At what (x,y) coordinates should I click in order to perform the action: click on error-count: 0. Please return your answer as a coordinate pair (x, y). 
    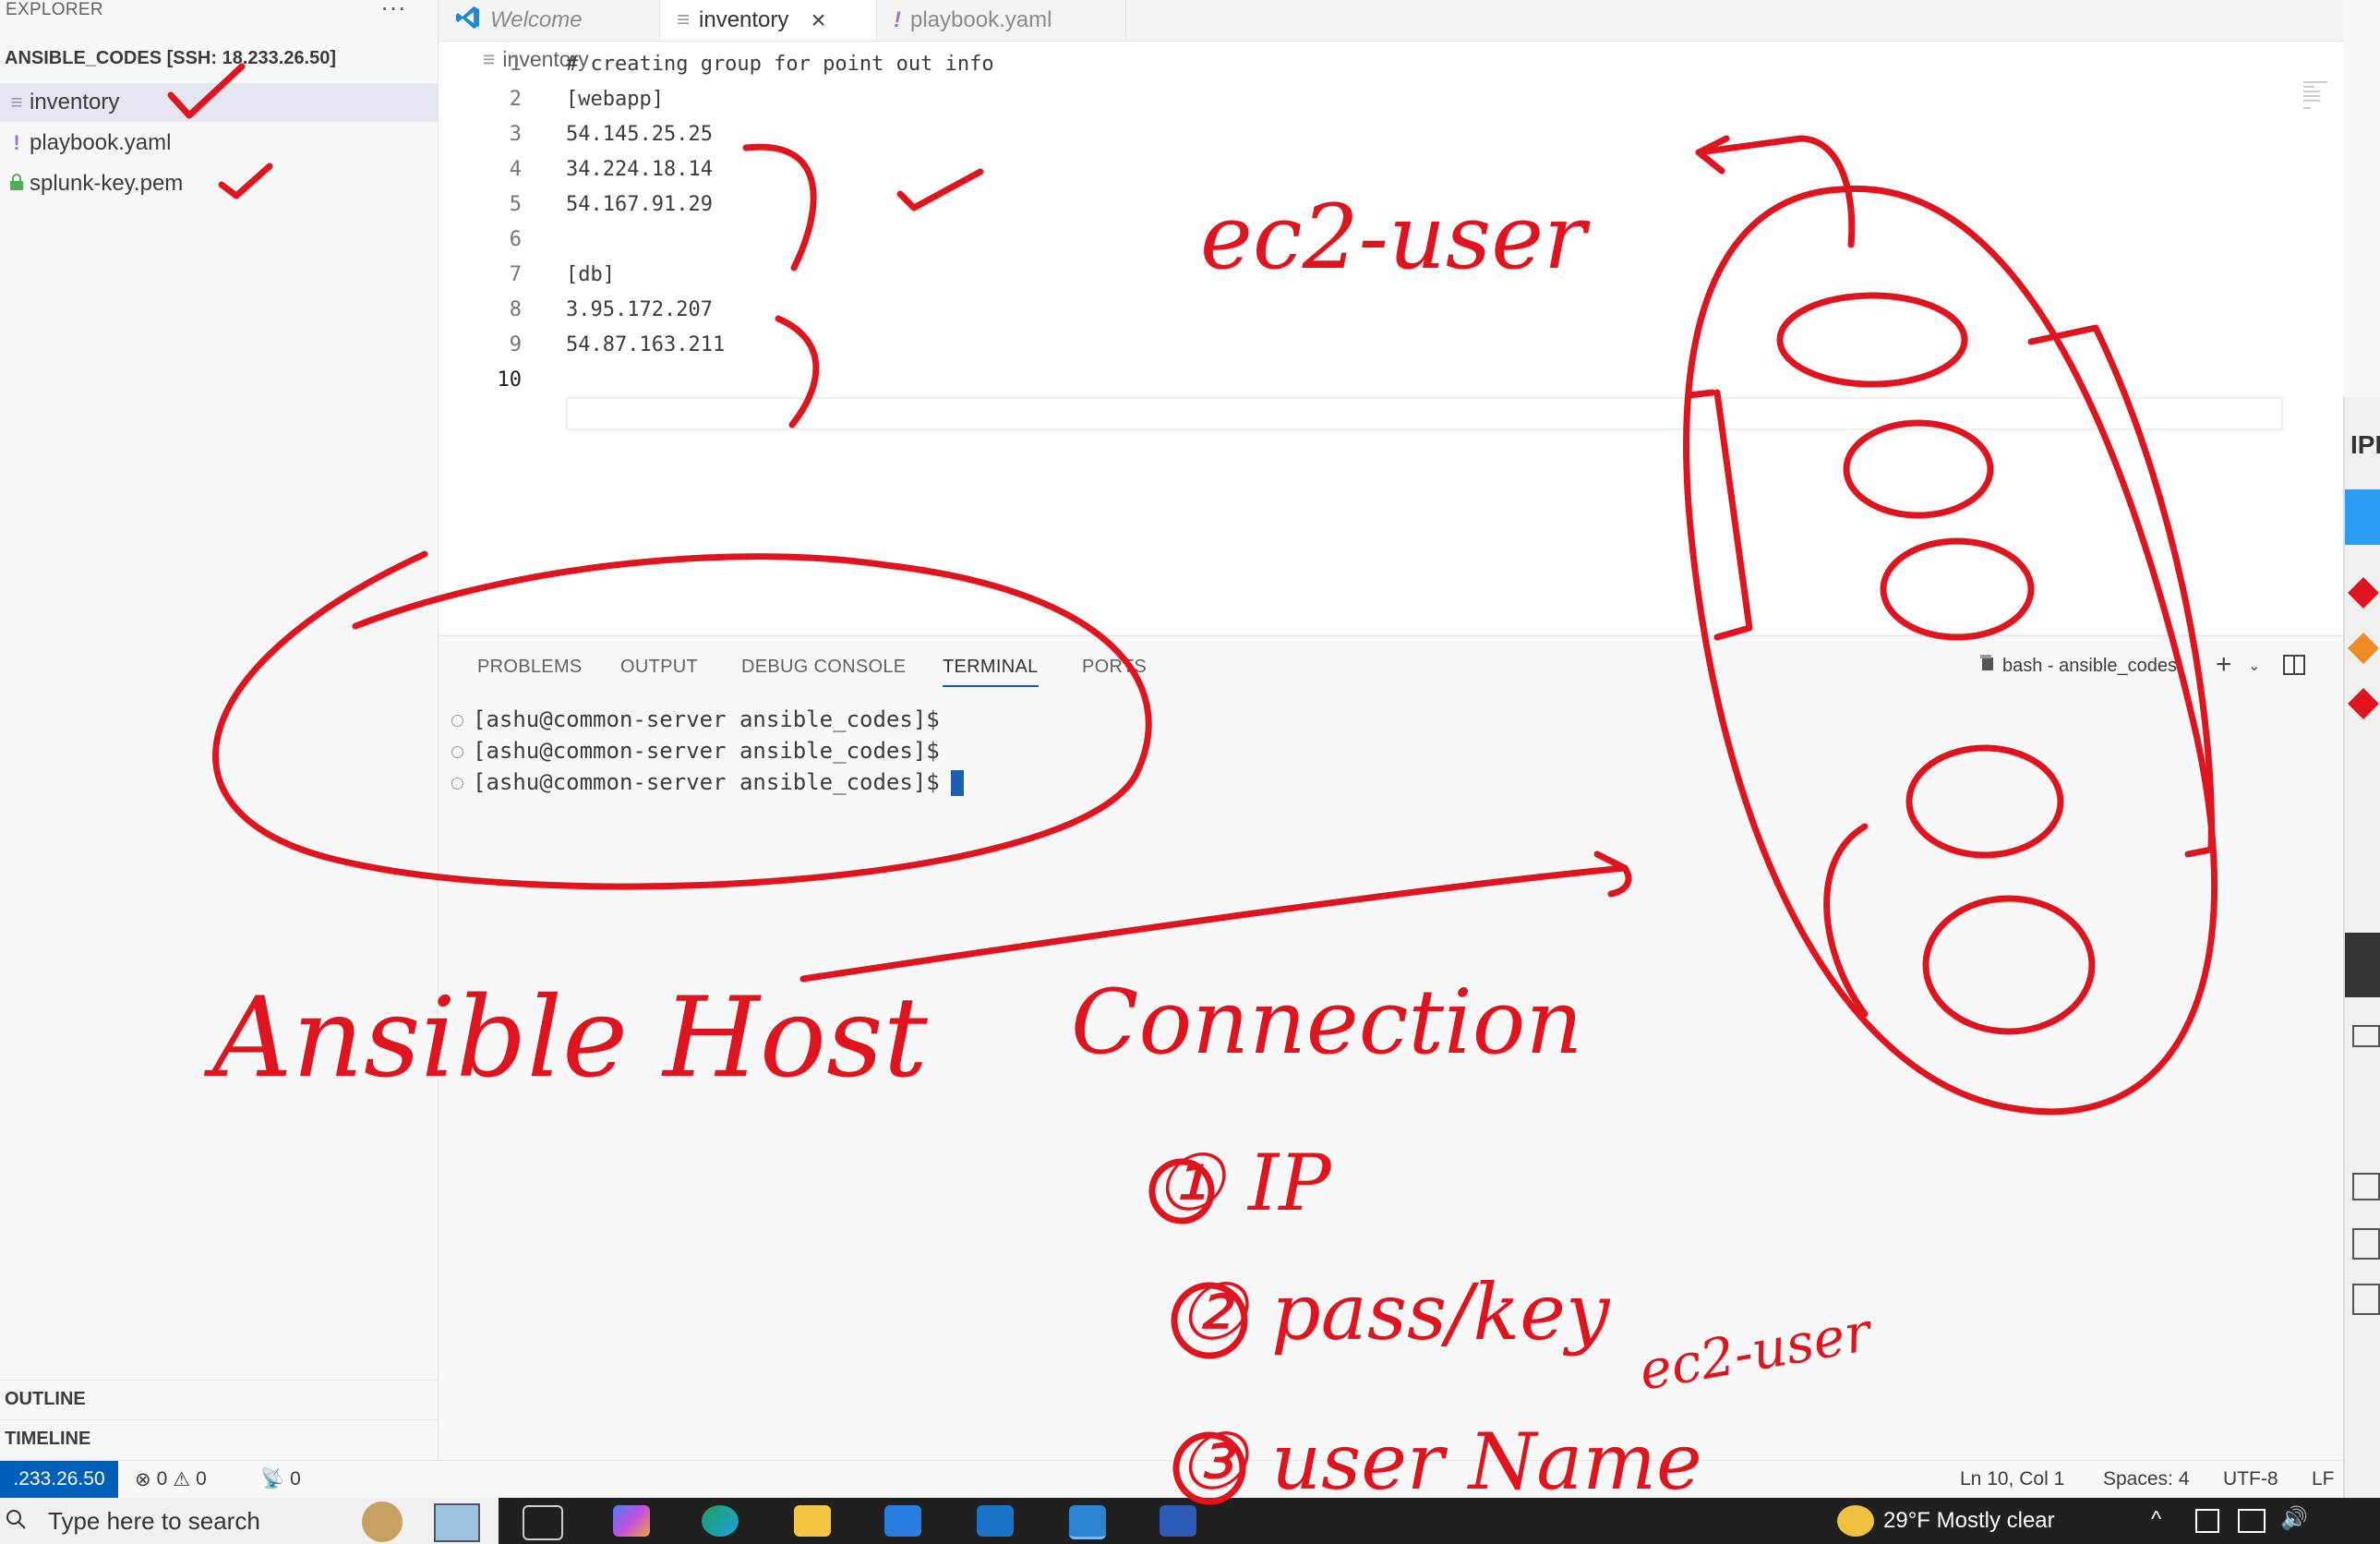
    Looking at the image, I should click on (162, 1479).